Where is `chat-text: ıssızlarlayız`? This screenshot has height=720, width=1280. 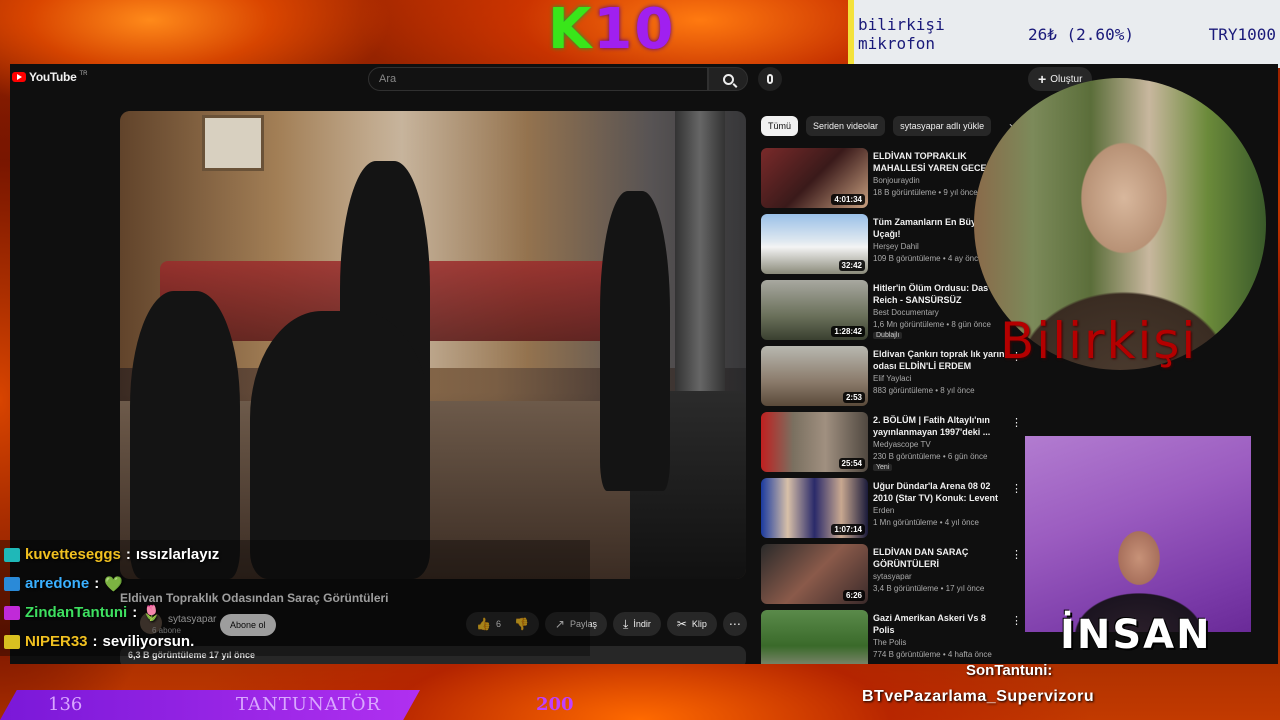 chat-text: ıssızlarlayız is located at coordinates (177, 554).